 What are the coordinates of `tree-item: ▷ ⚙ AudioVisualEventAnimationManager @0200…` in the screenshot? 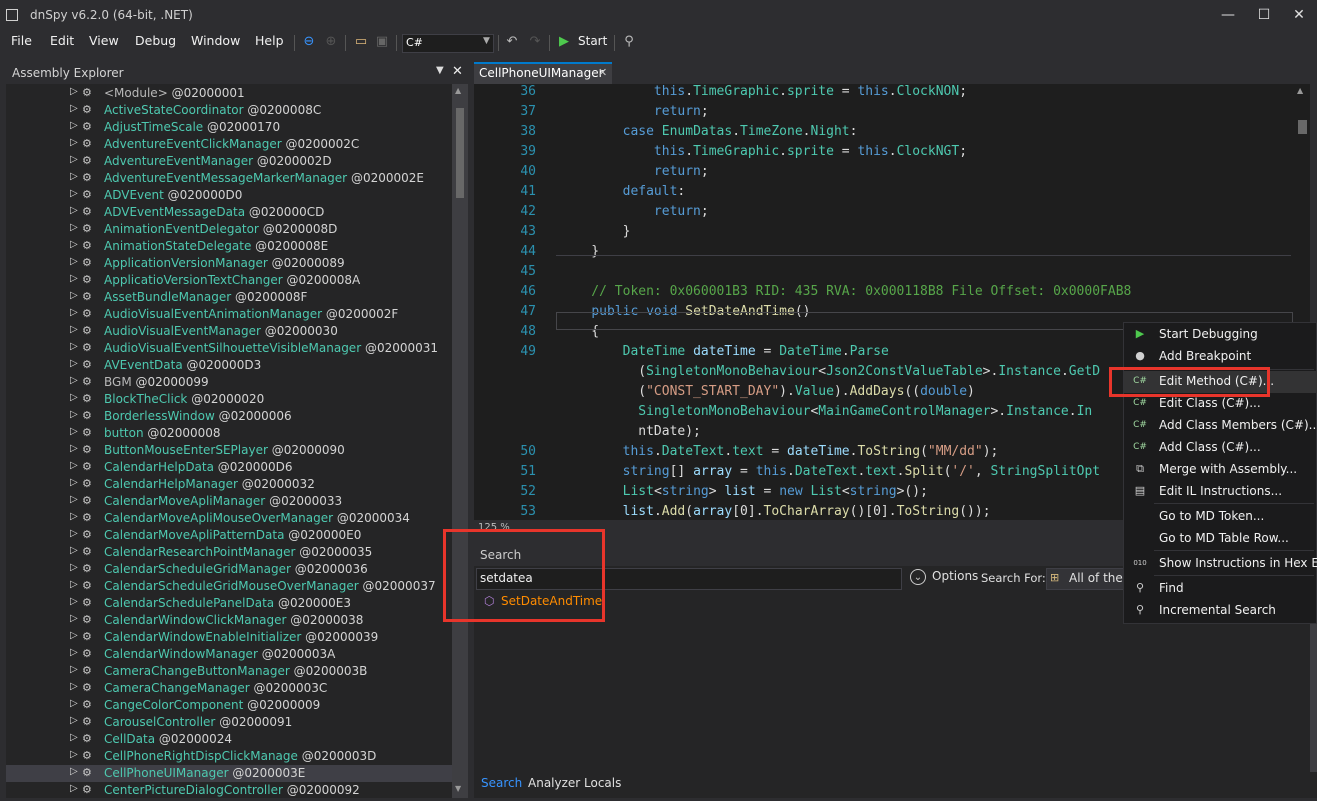 It's located at (229, 314).